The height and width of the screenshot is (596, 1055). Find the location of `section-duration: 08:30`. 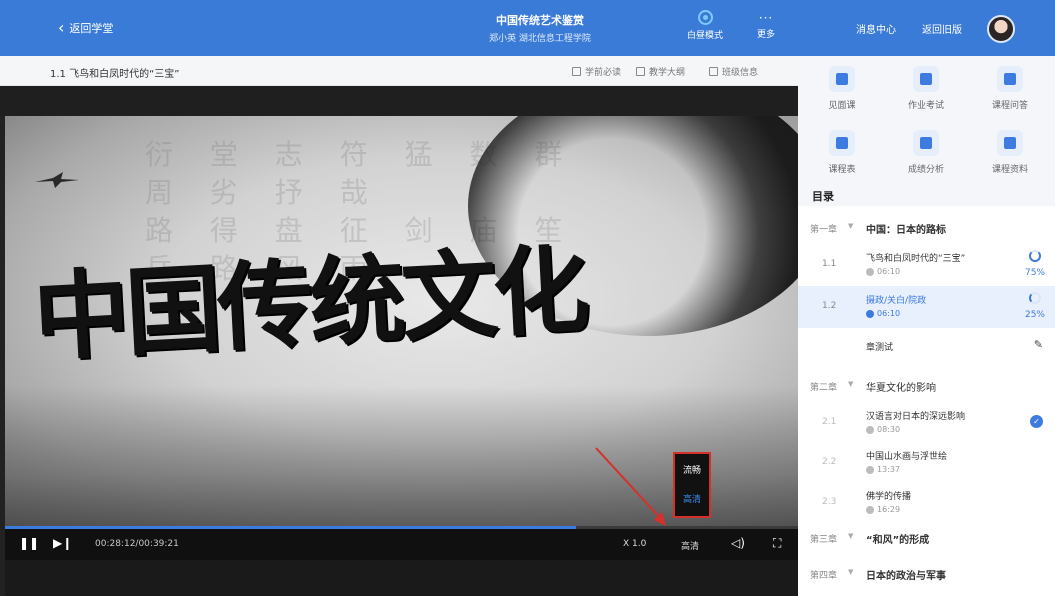

section-duration: 08:30 is located at coordinates (883, 429).